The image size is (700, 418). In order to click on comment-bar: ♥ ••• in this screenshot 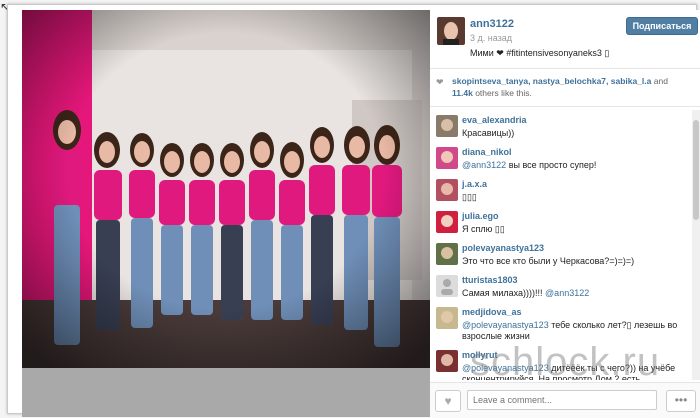, I will do `click(565, 400)`.